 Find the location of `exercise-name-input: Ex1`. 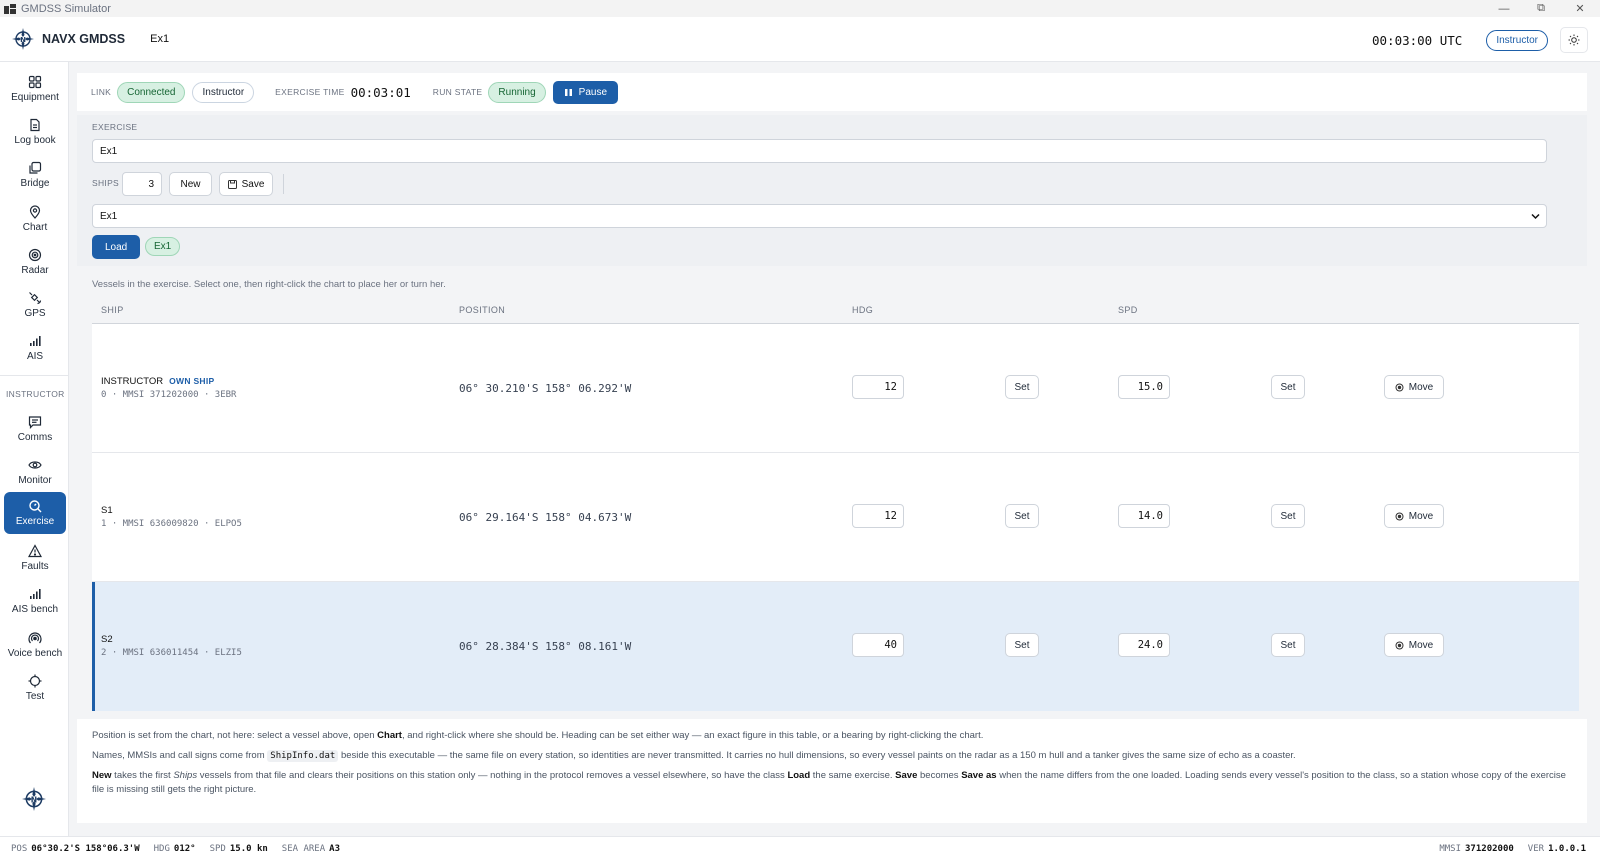

exercise-name-input: Ex1 is located at coordinates (819, 151).